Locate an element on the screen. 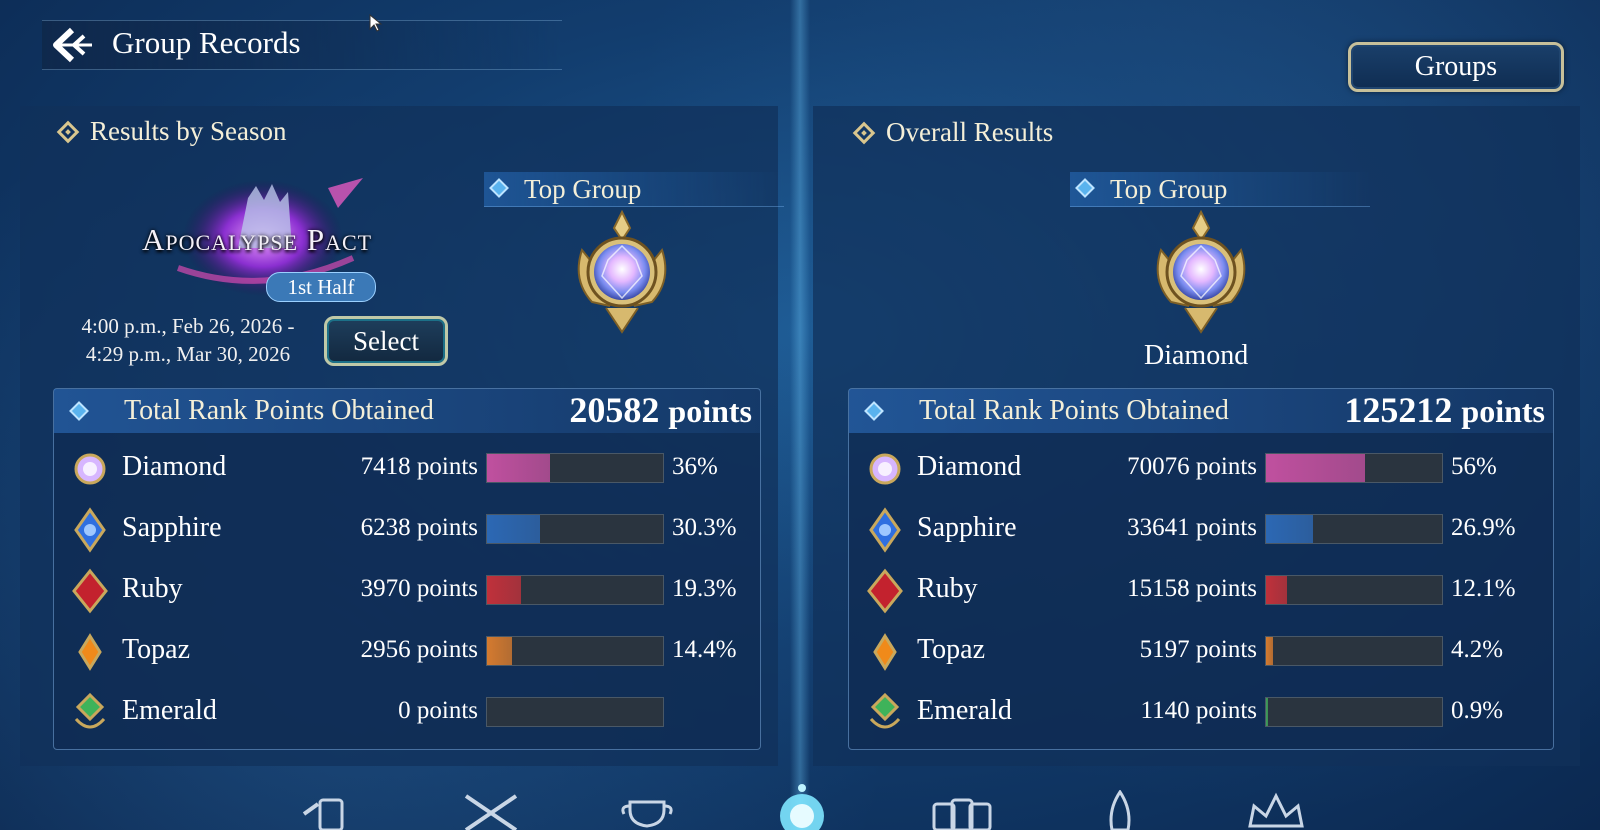 Image resolution: width=1600 pixels, height=830 pixels. total-points-number: 20582 is located at coordinates (614, 410).